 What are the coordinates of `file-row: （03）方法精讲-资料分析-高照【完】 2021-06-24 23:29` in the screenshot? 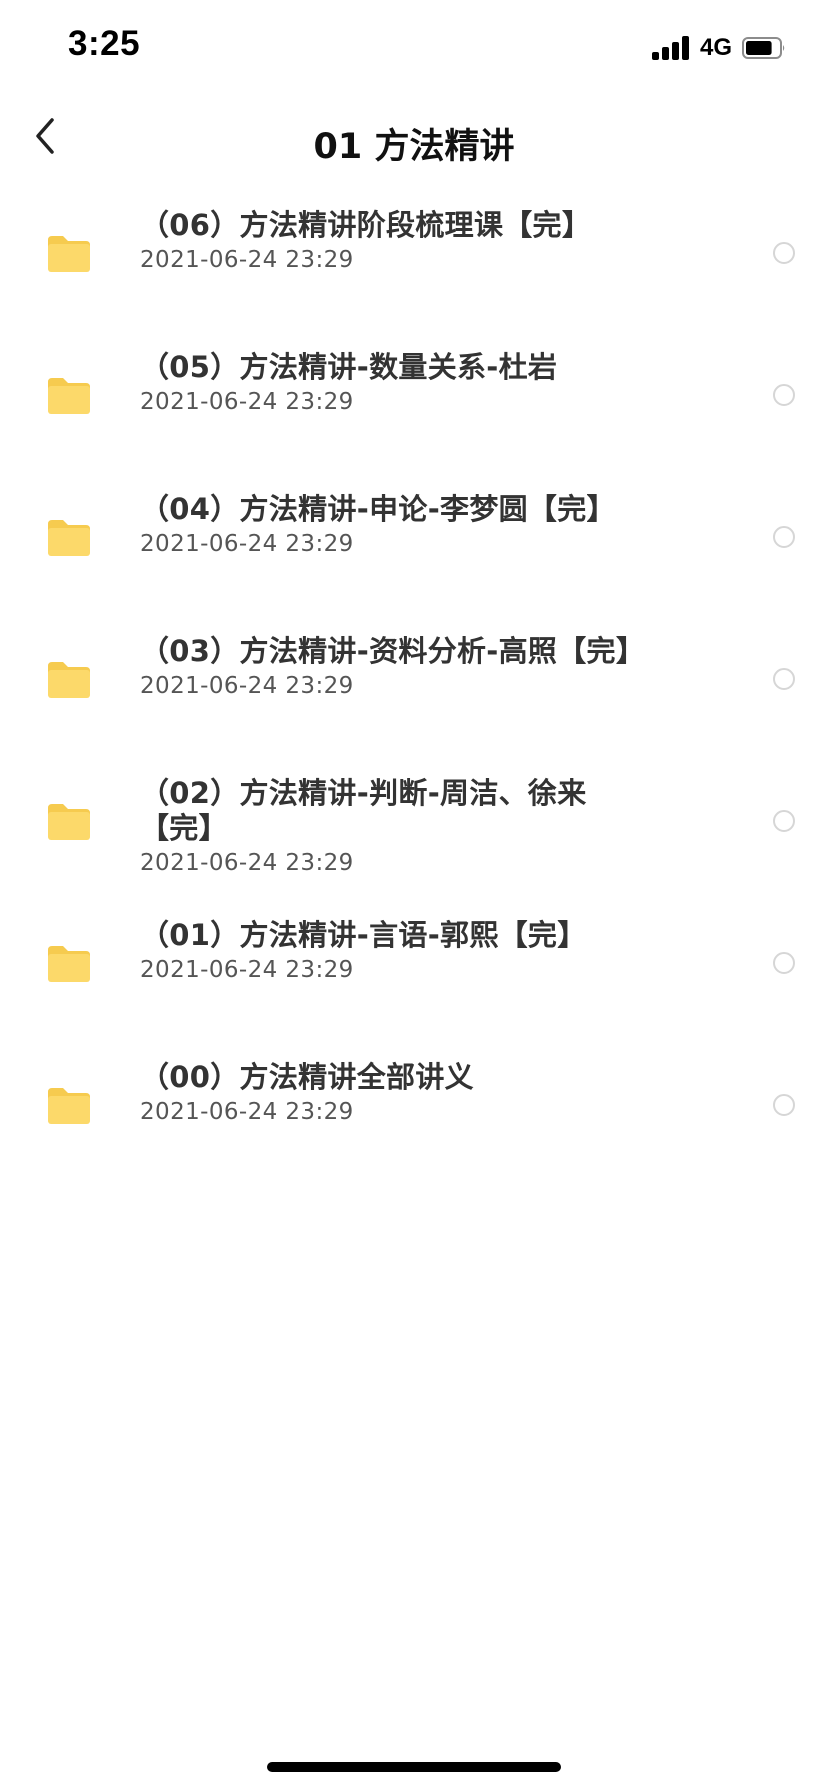 It's located at (414, 687).